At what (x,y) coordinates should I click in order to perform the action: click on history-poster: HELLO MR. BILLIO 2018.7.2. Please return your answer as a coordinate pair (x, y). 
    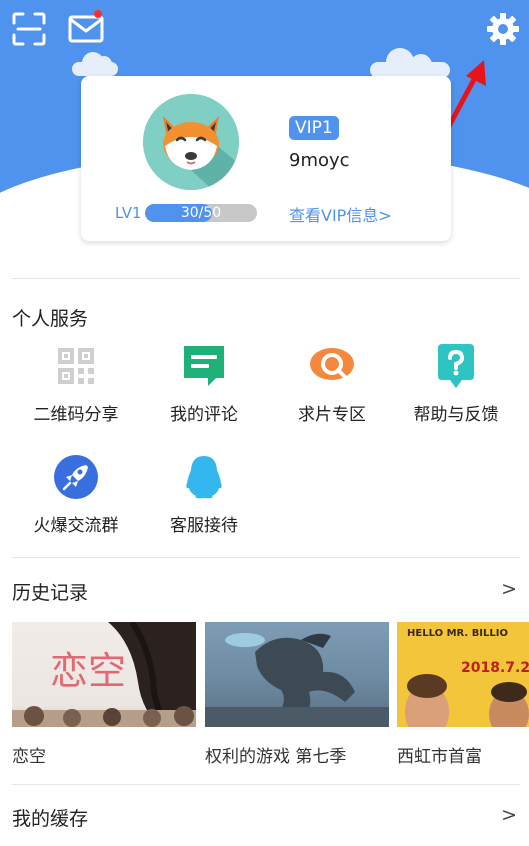
    Looking at the image, I should click on (463, 674).